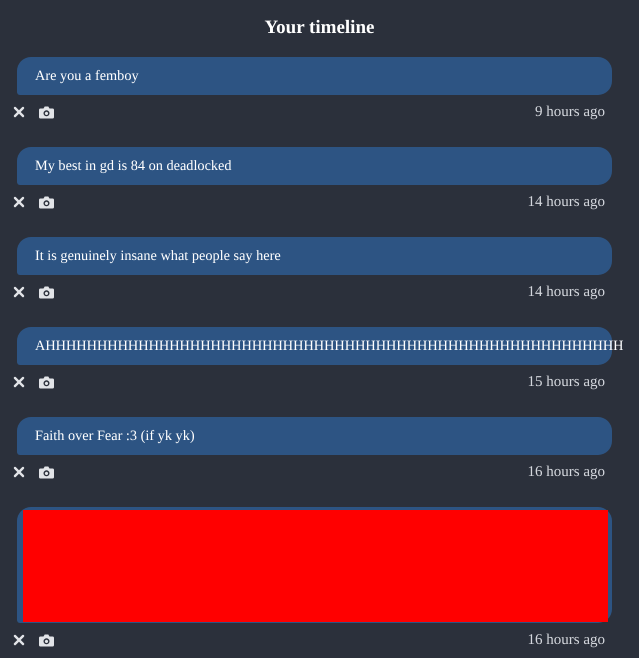  What do you see at coordinates (320, 28) in the screenshot?
I see `timeline-title: Your timeline` at bounding box center [320, 28].